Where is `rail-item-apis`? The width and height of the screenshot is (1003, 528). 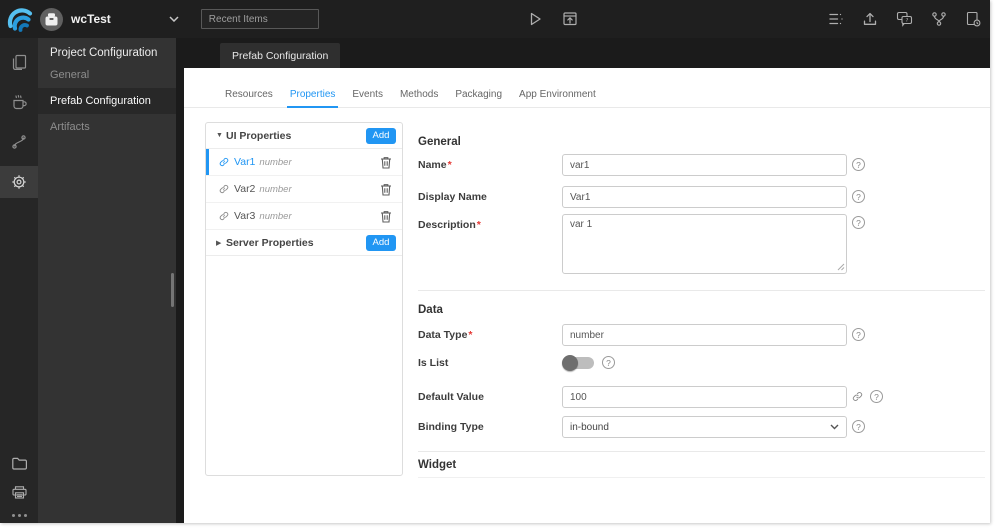 rail-item-apis is located at coordinates (19, 142).